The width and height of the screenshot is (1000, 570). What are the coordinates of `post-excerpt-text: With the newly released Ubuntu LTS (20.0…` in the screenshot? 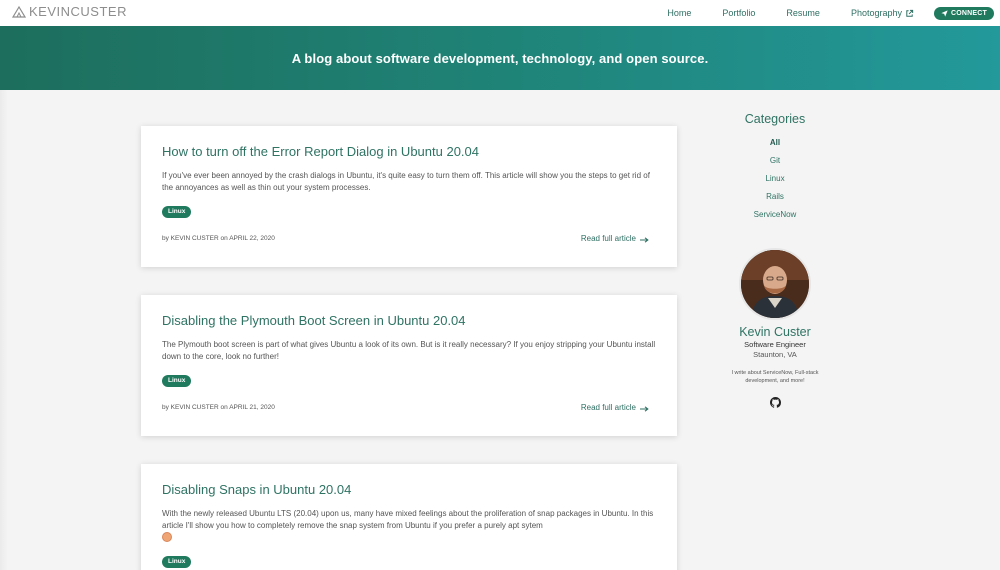 It's located at (408, 519).